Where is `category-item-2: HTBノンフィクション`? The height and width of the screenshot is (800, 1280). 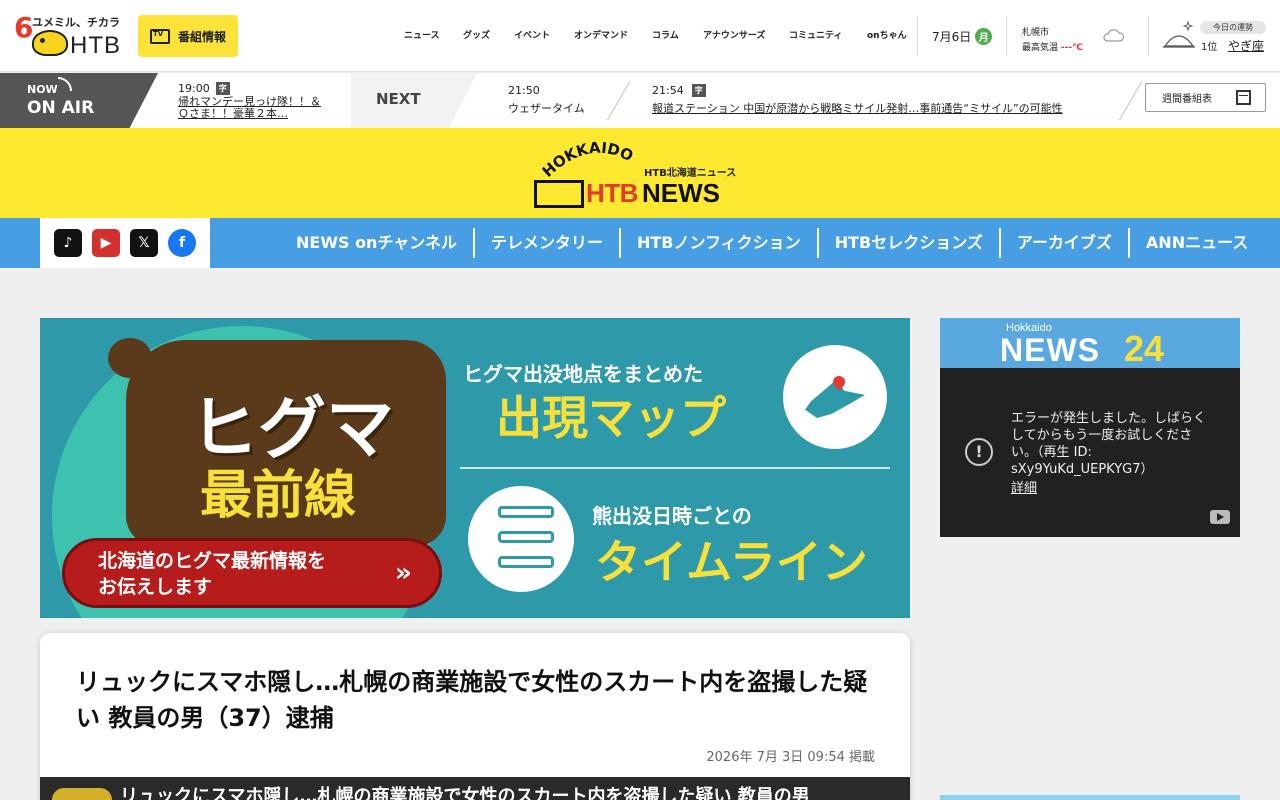 category-item-2: HTBノンフィクション is located at coordinates (717, 243).